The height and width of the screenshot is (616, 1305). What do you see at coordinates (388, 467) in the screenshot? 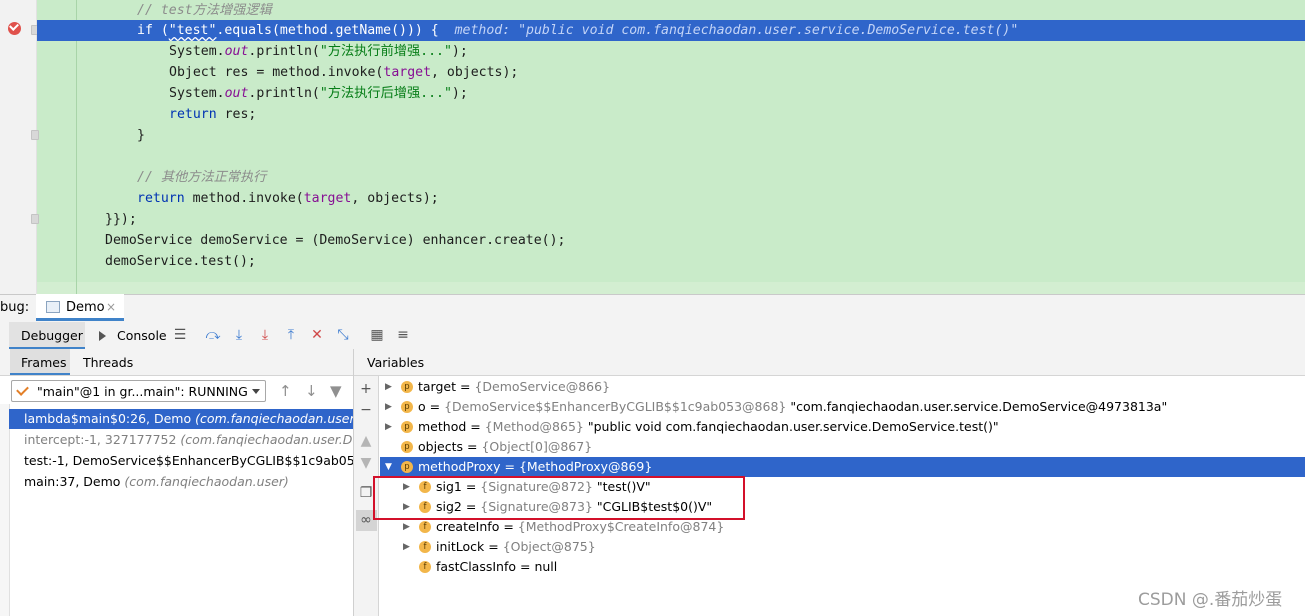
I see `expanded-arrow-icon: ▼` at bounding box center [388, 467].